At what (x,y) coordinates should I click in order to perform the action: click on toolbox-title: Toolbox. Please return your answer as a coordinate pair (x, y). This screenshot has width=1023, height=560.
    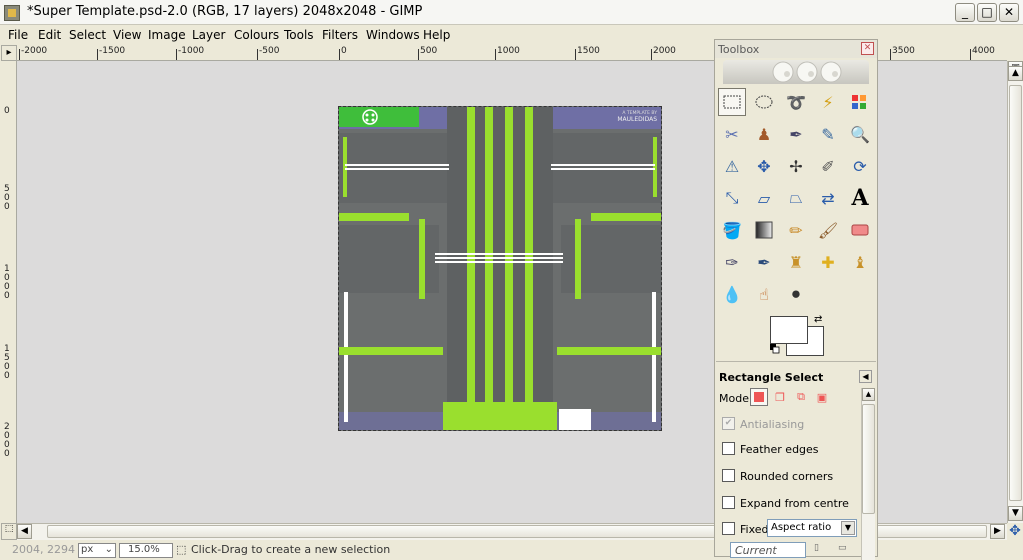
    Looking at the image, I should click on (739, 49).